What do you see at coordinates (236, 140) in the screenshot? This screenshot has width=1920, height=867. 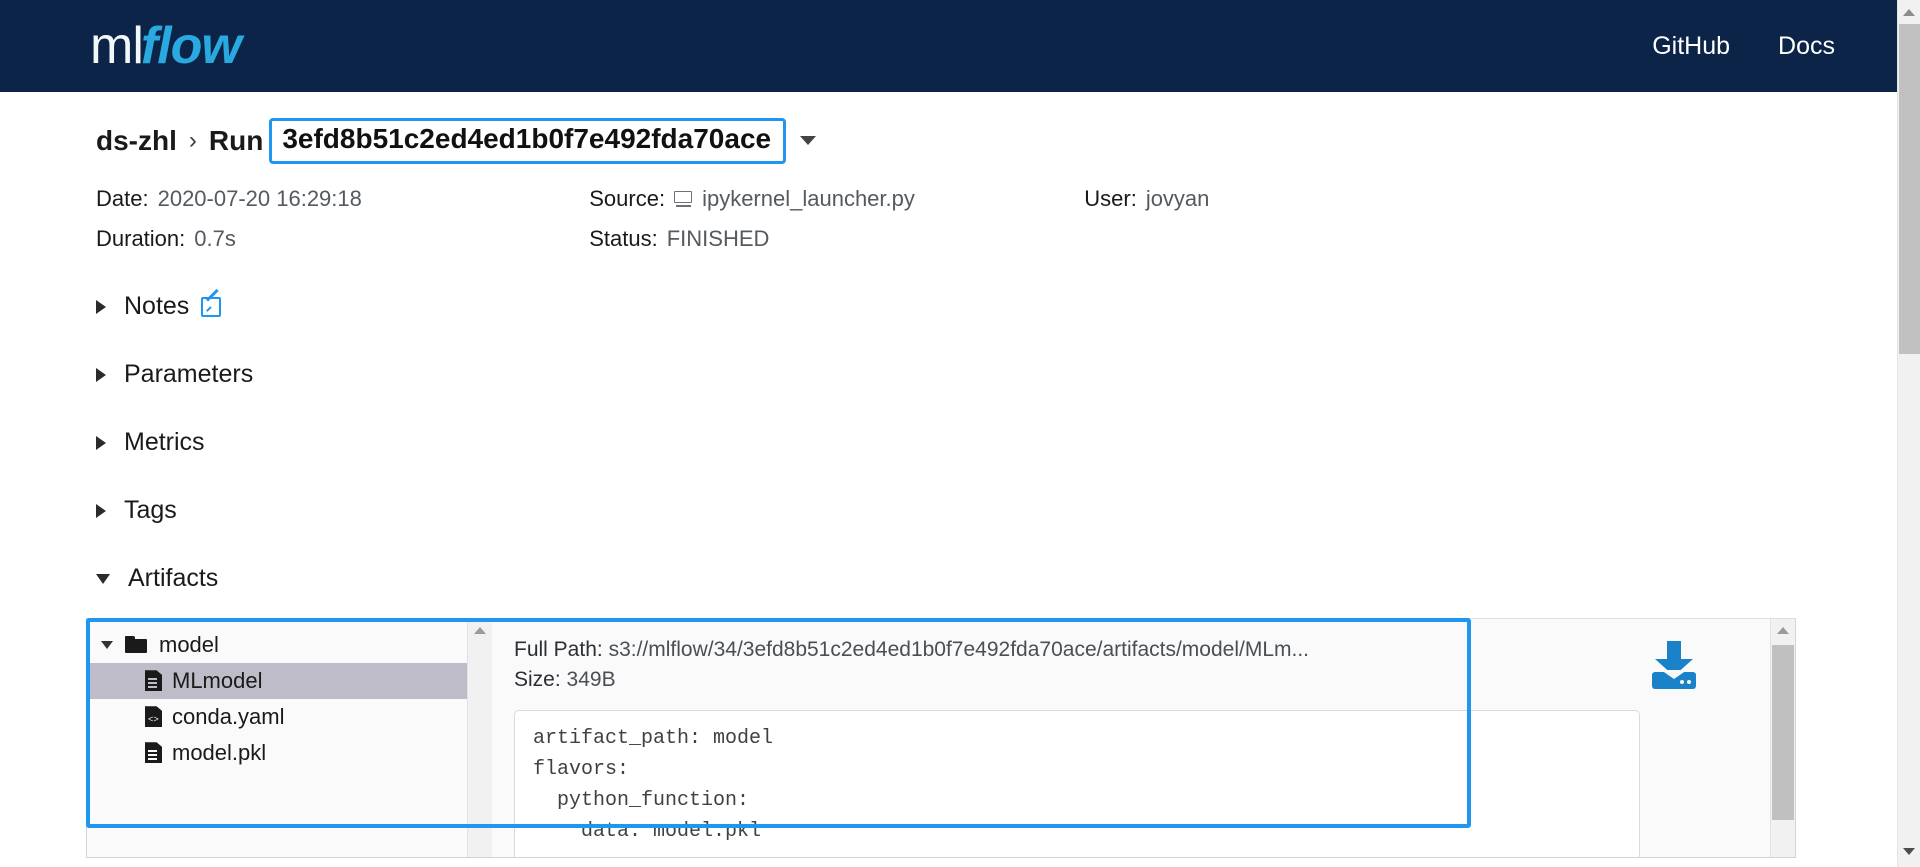 I see `breadcrumb-run-label: Run` at bounding box center [236, 140].